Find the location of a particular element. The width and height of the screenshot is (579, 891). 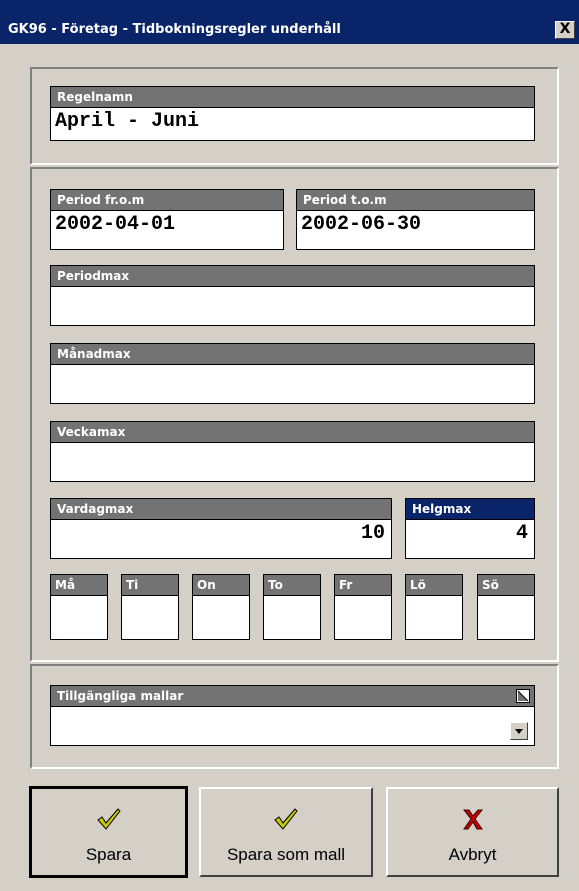

manadmax-label: Månadmax is located at coordinates (292, 353).